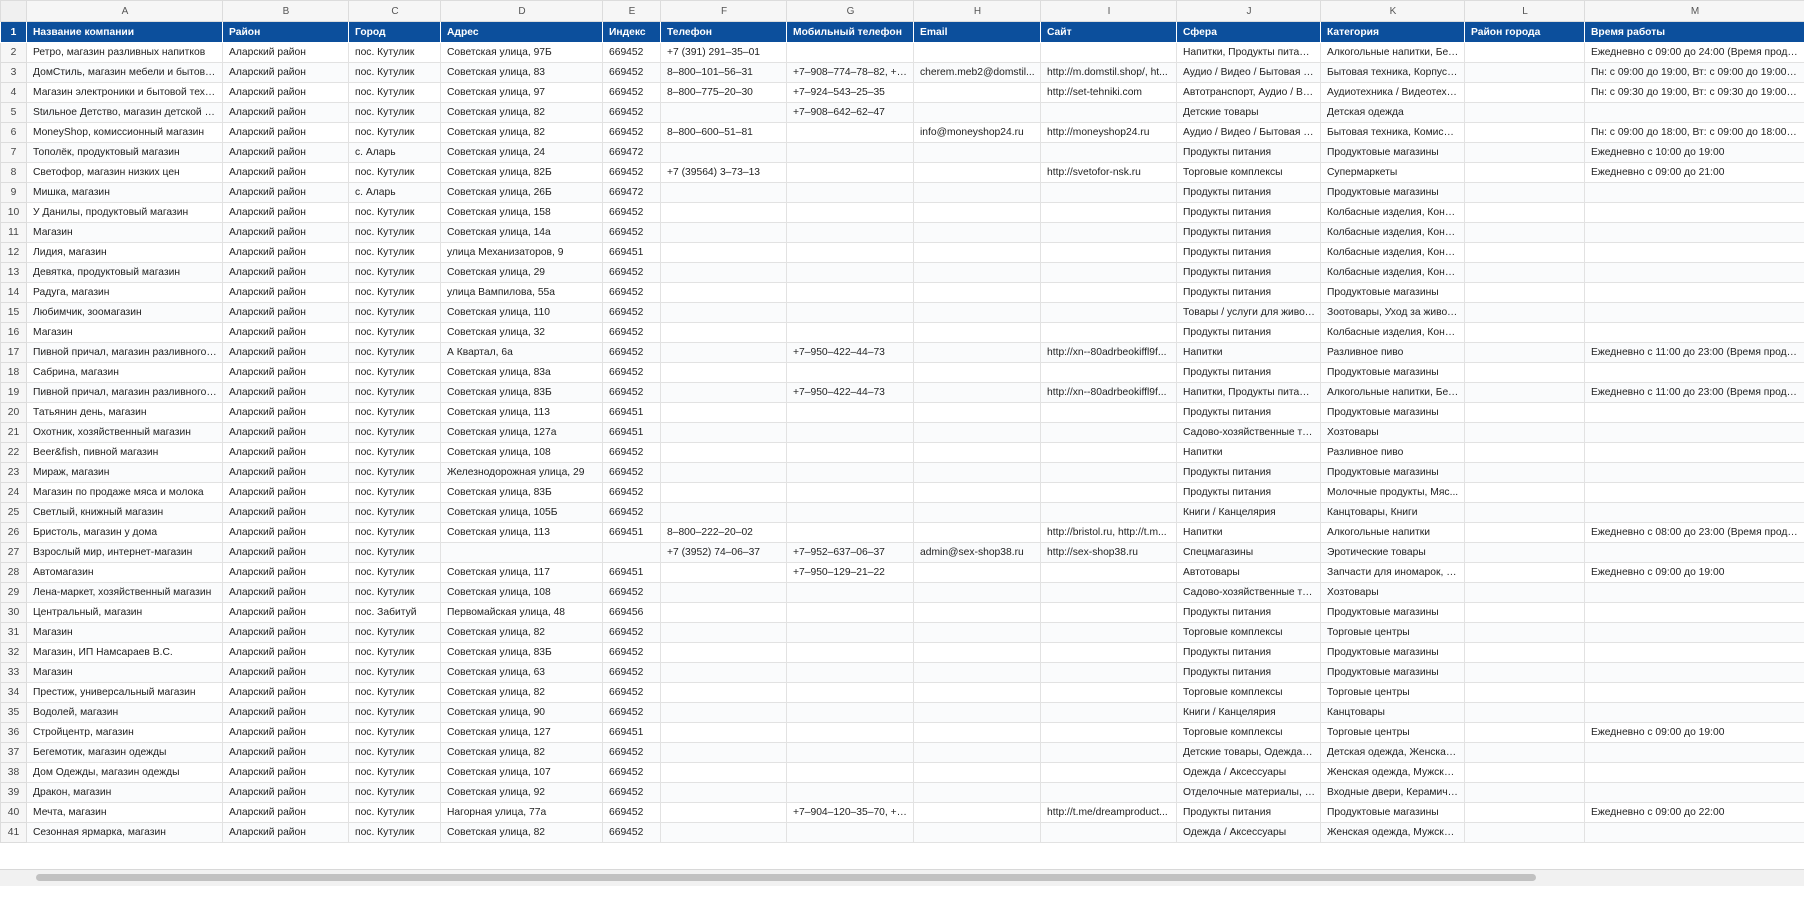 The height and width of the screenshot is (902, 1804). I want to click on column-header: Телефон, so click(723, 32).